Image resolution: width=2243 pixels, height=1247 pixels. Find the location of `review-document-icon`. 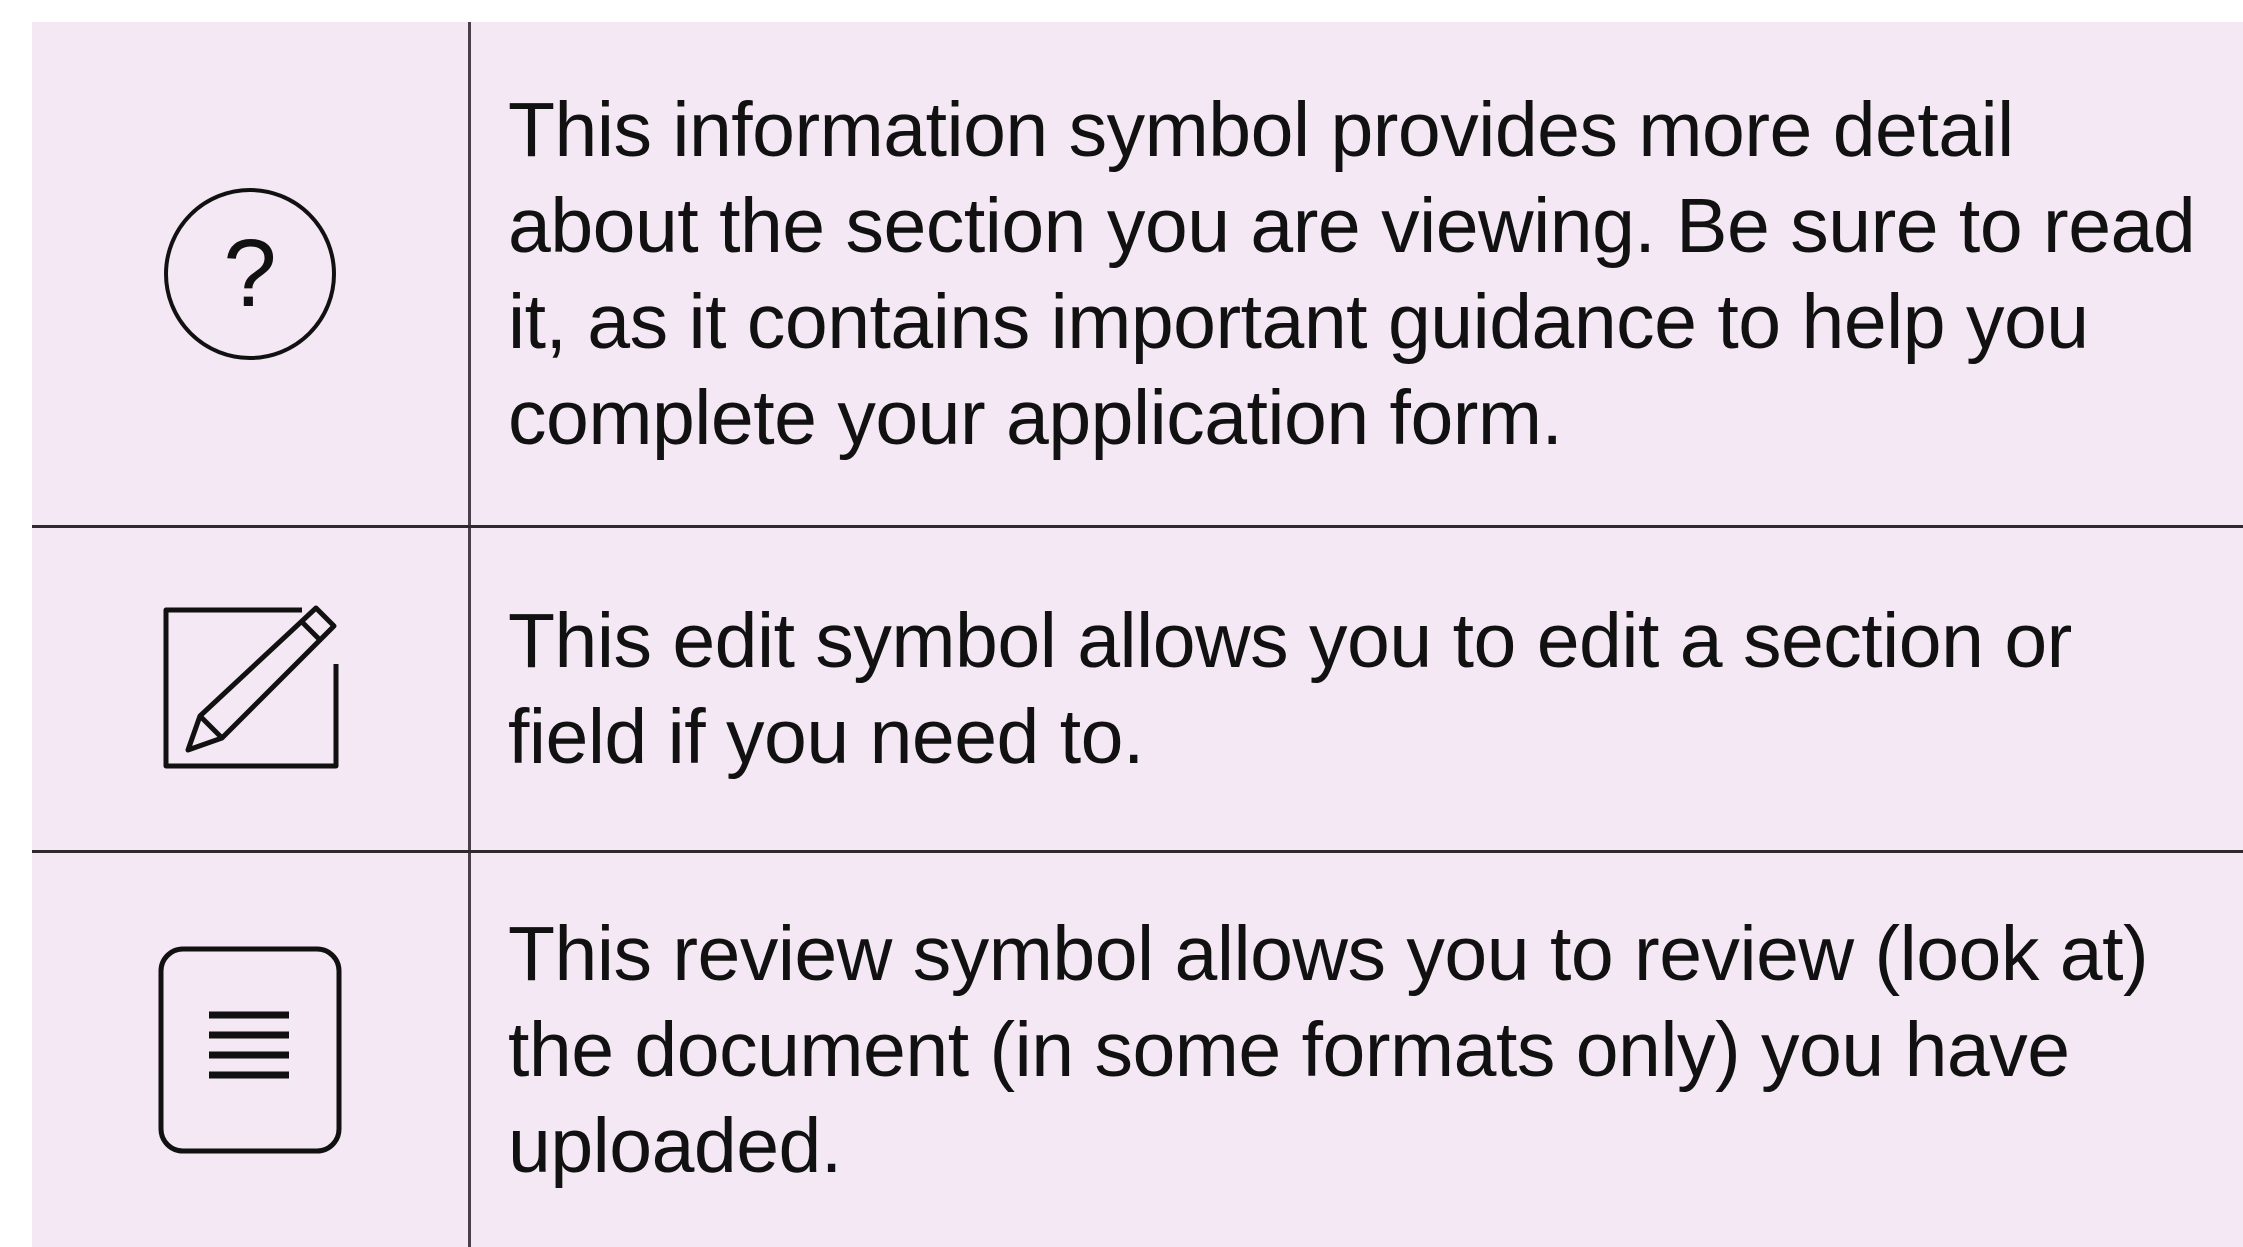

review-document-icon is located at coordinates (250, 1050).